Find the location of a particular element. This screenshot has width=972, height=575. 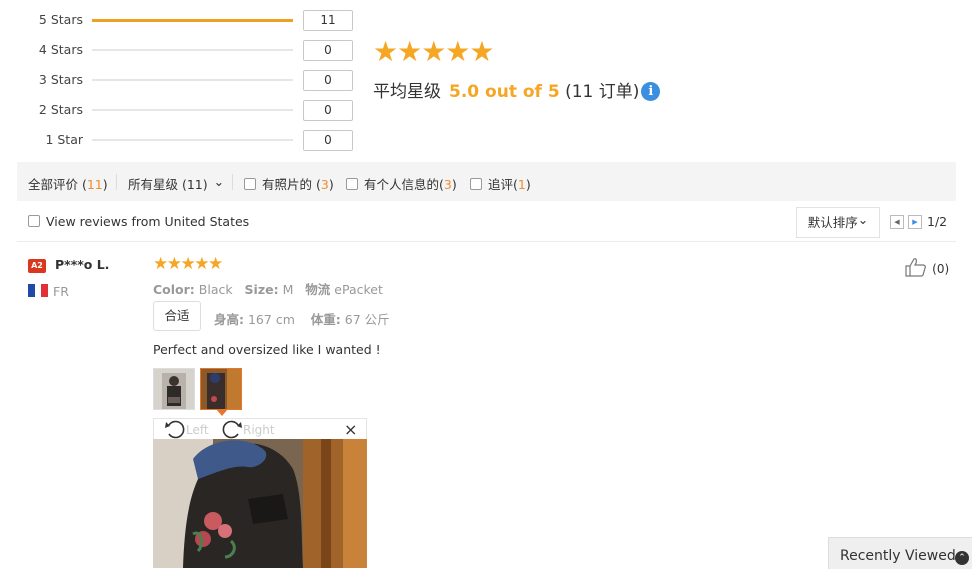

hist-label-5: 5 Stars is located at coordinates (51, 19).